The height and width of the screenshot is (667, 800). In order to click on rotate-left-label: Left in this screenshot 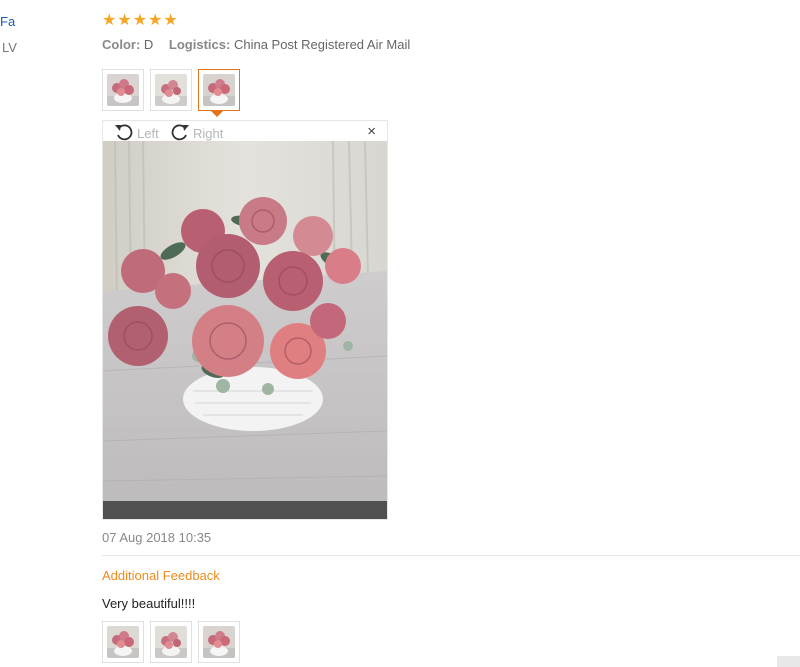, I will do `click(148, 133)`.